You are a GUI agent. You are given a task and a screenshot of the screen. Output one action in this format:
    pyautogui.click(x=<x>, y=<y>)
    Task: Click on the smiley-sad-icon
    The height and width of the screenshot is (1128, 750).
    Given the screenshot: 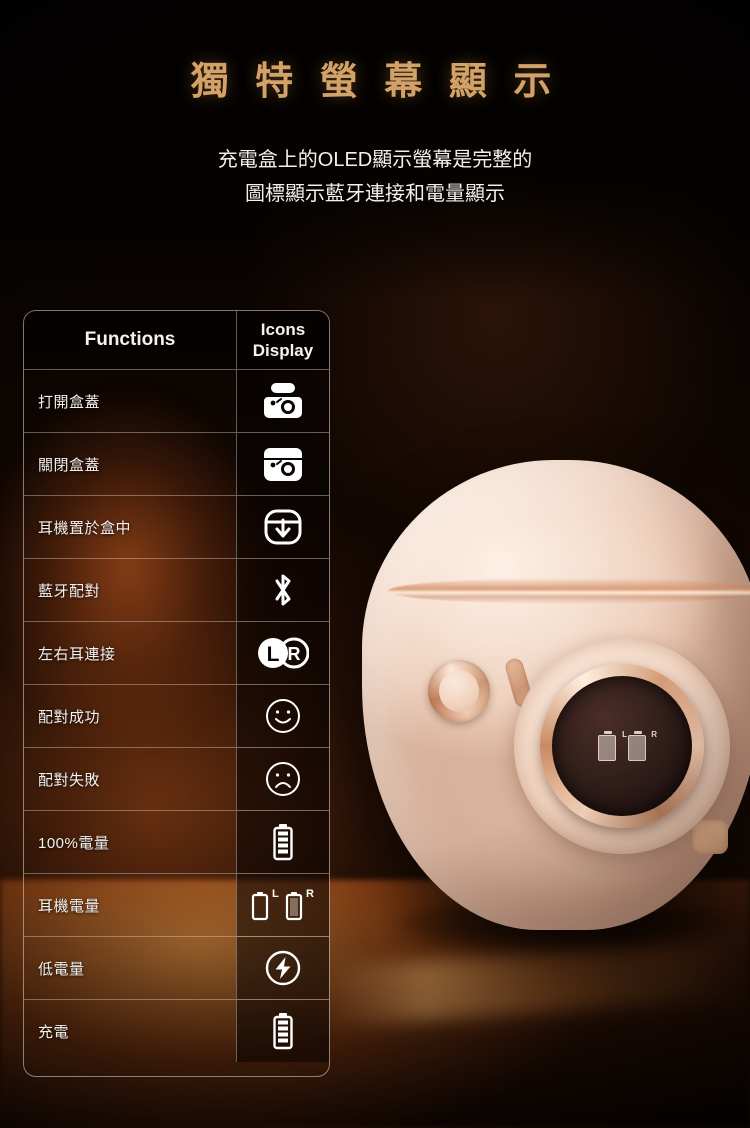 What is the action you would take?
    pyautogui.click(x=283, y=779)
    